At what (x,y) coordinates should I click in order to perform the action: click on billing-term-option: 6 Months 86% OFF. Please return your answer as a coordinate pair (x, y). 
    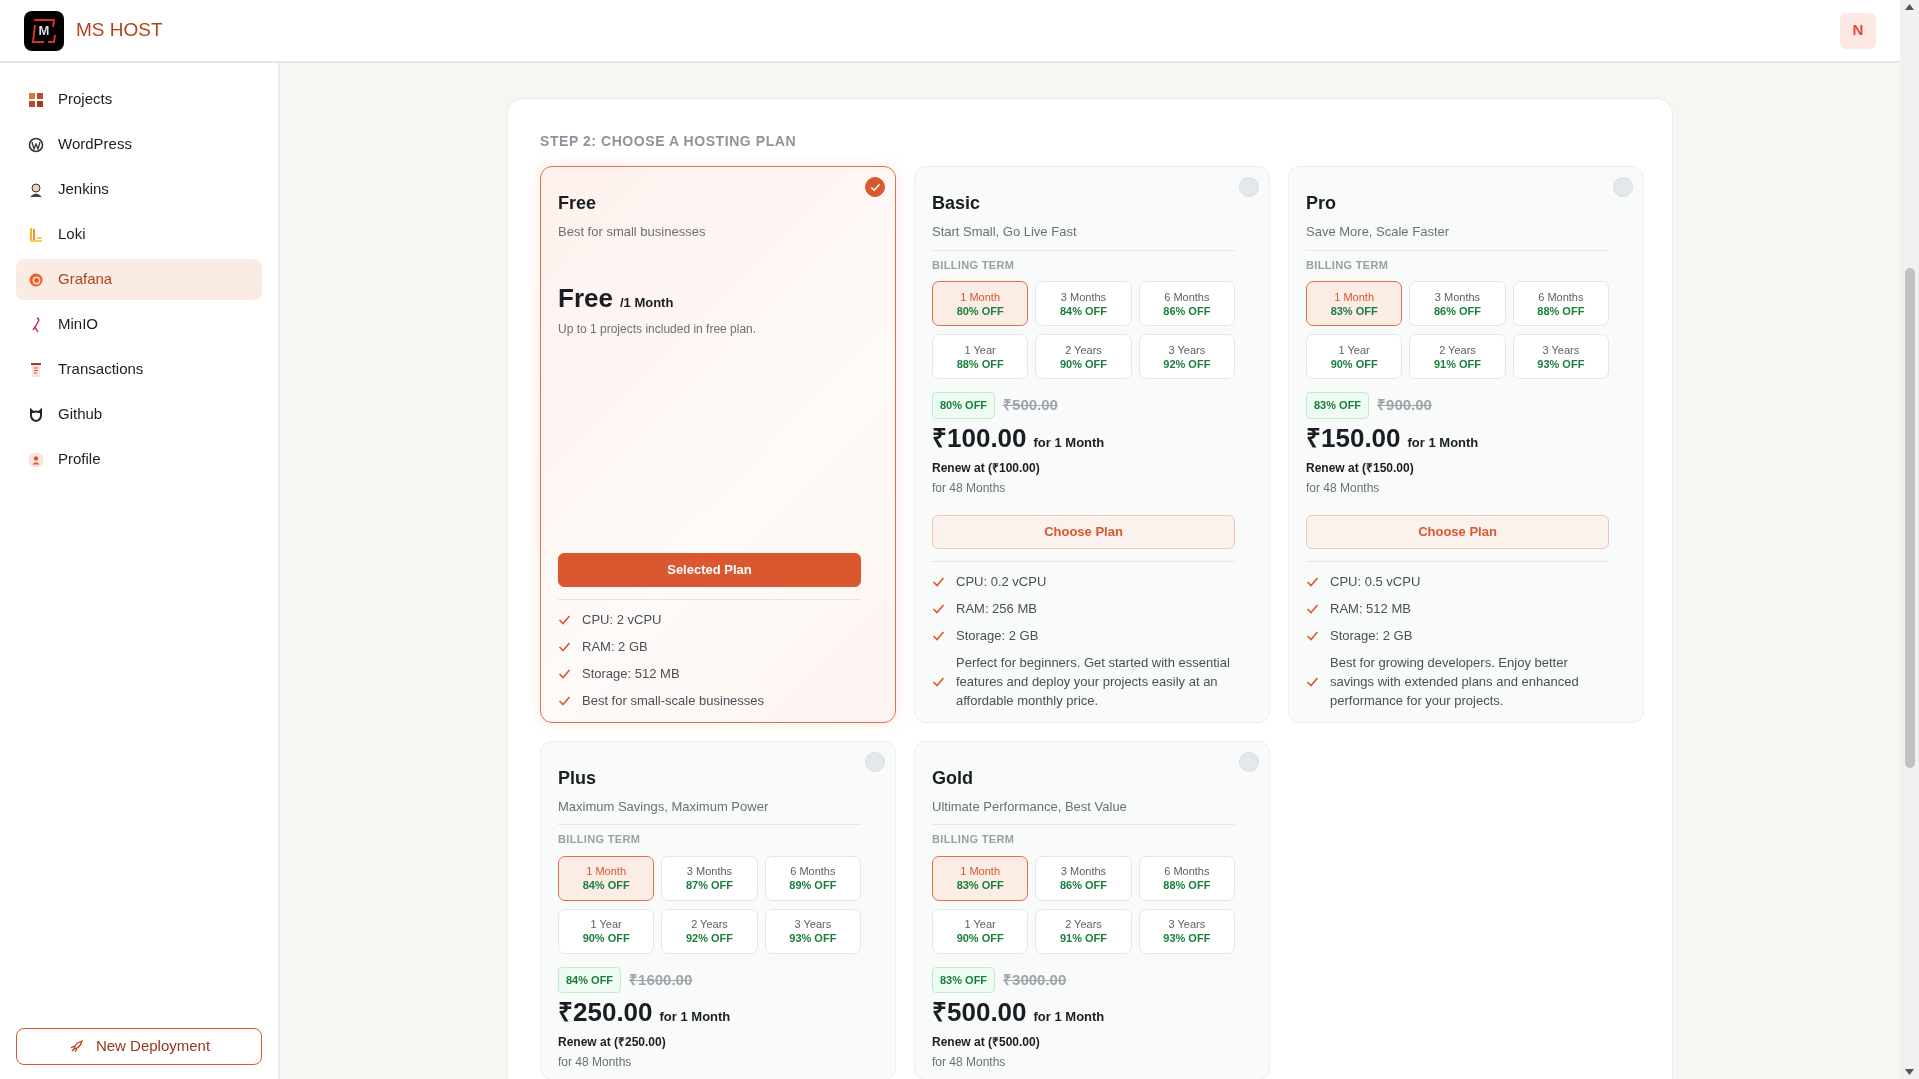
    Looking at the image, I should click on (1186, 303).